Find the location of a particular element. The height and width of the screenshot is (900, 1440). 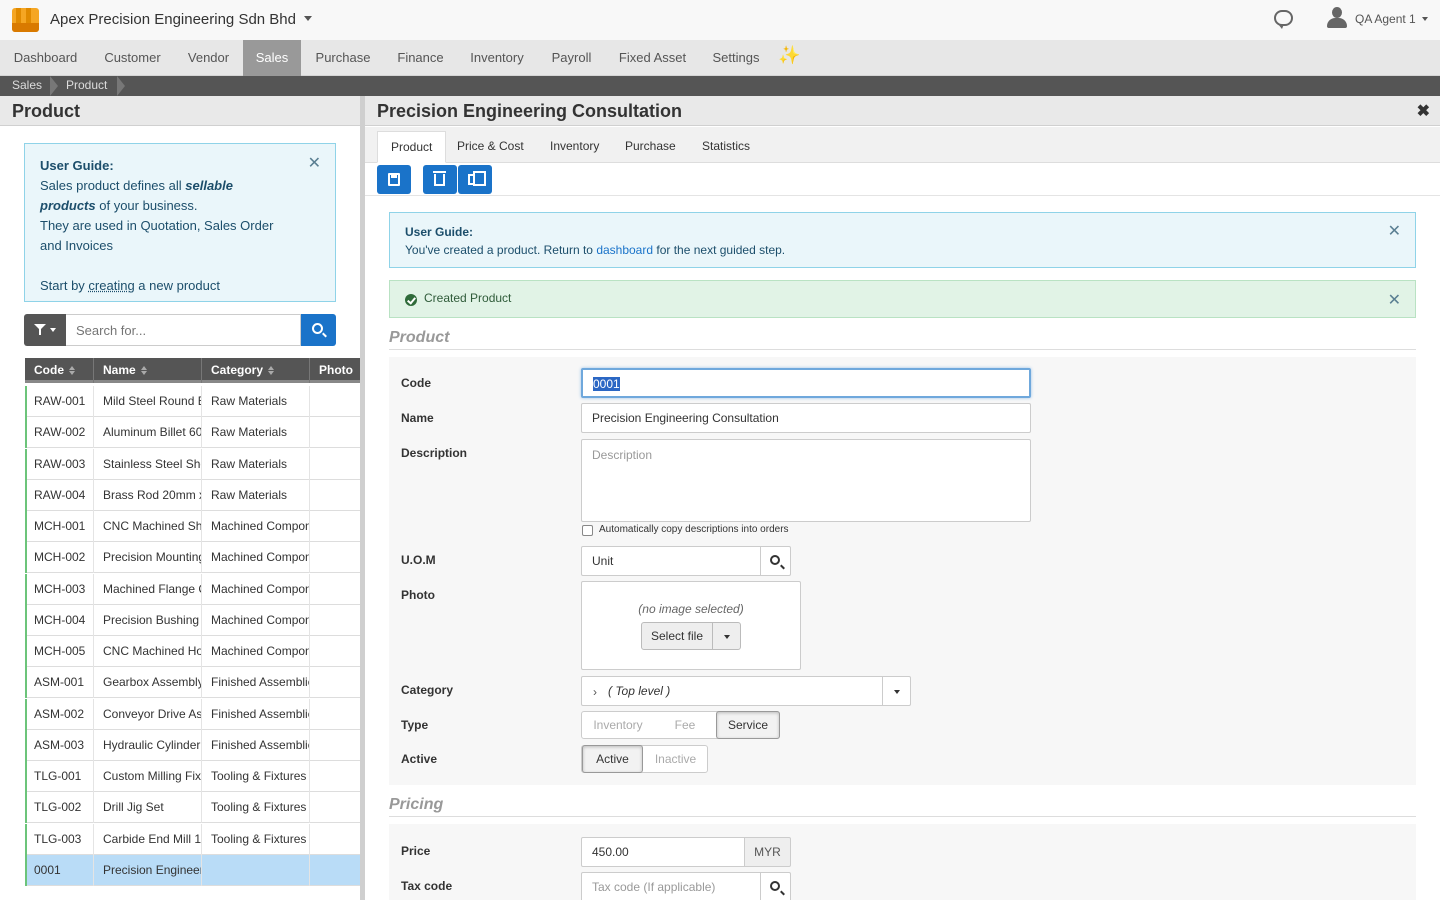

tab-price-cost: Price & Cost is located at coordinates (490, 147).